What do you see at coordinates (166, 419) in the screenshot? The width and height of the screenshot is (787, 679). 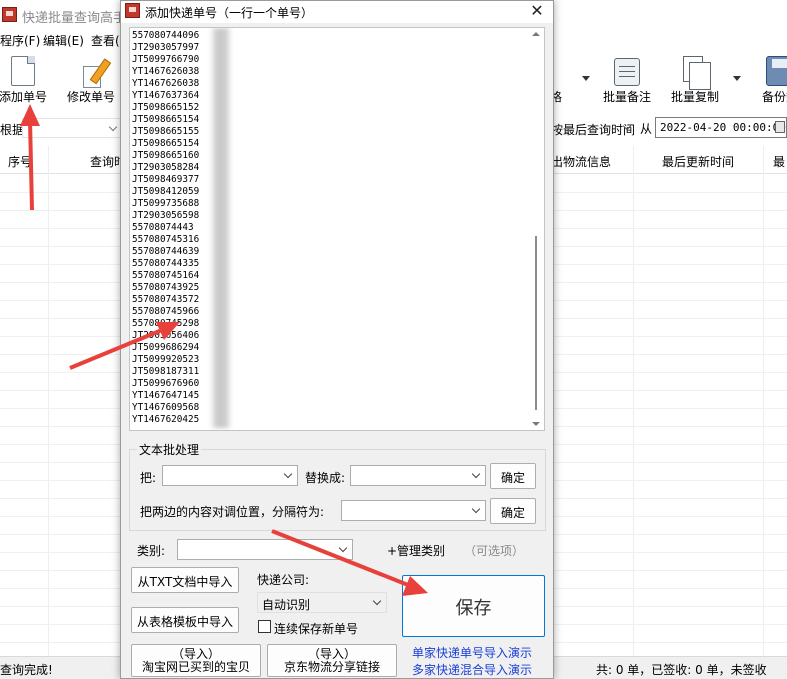 I see `tracking-number-line: YT1467620425` at bounding box center [166, 419].